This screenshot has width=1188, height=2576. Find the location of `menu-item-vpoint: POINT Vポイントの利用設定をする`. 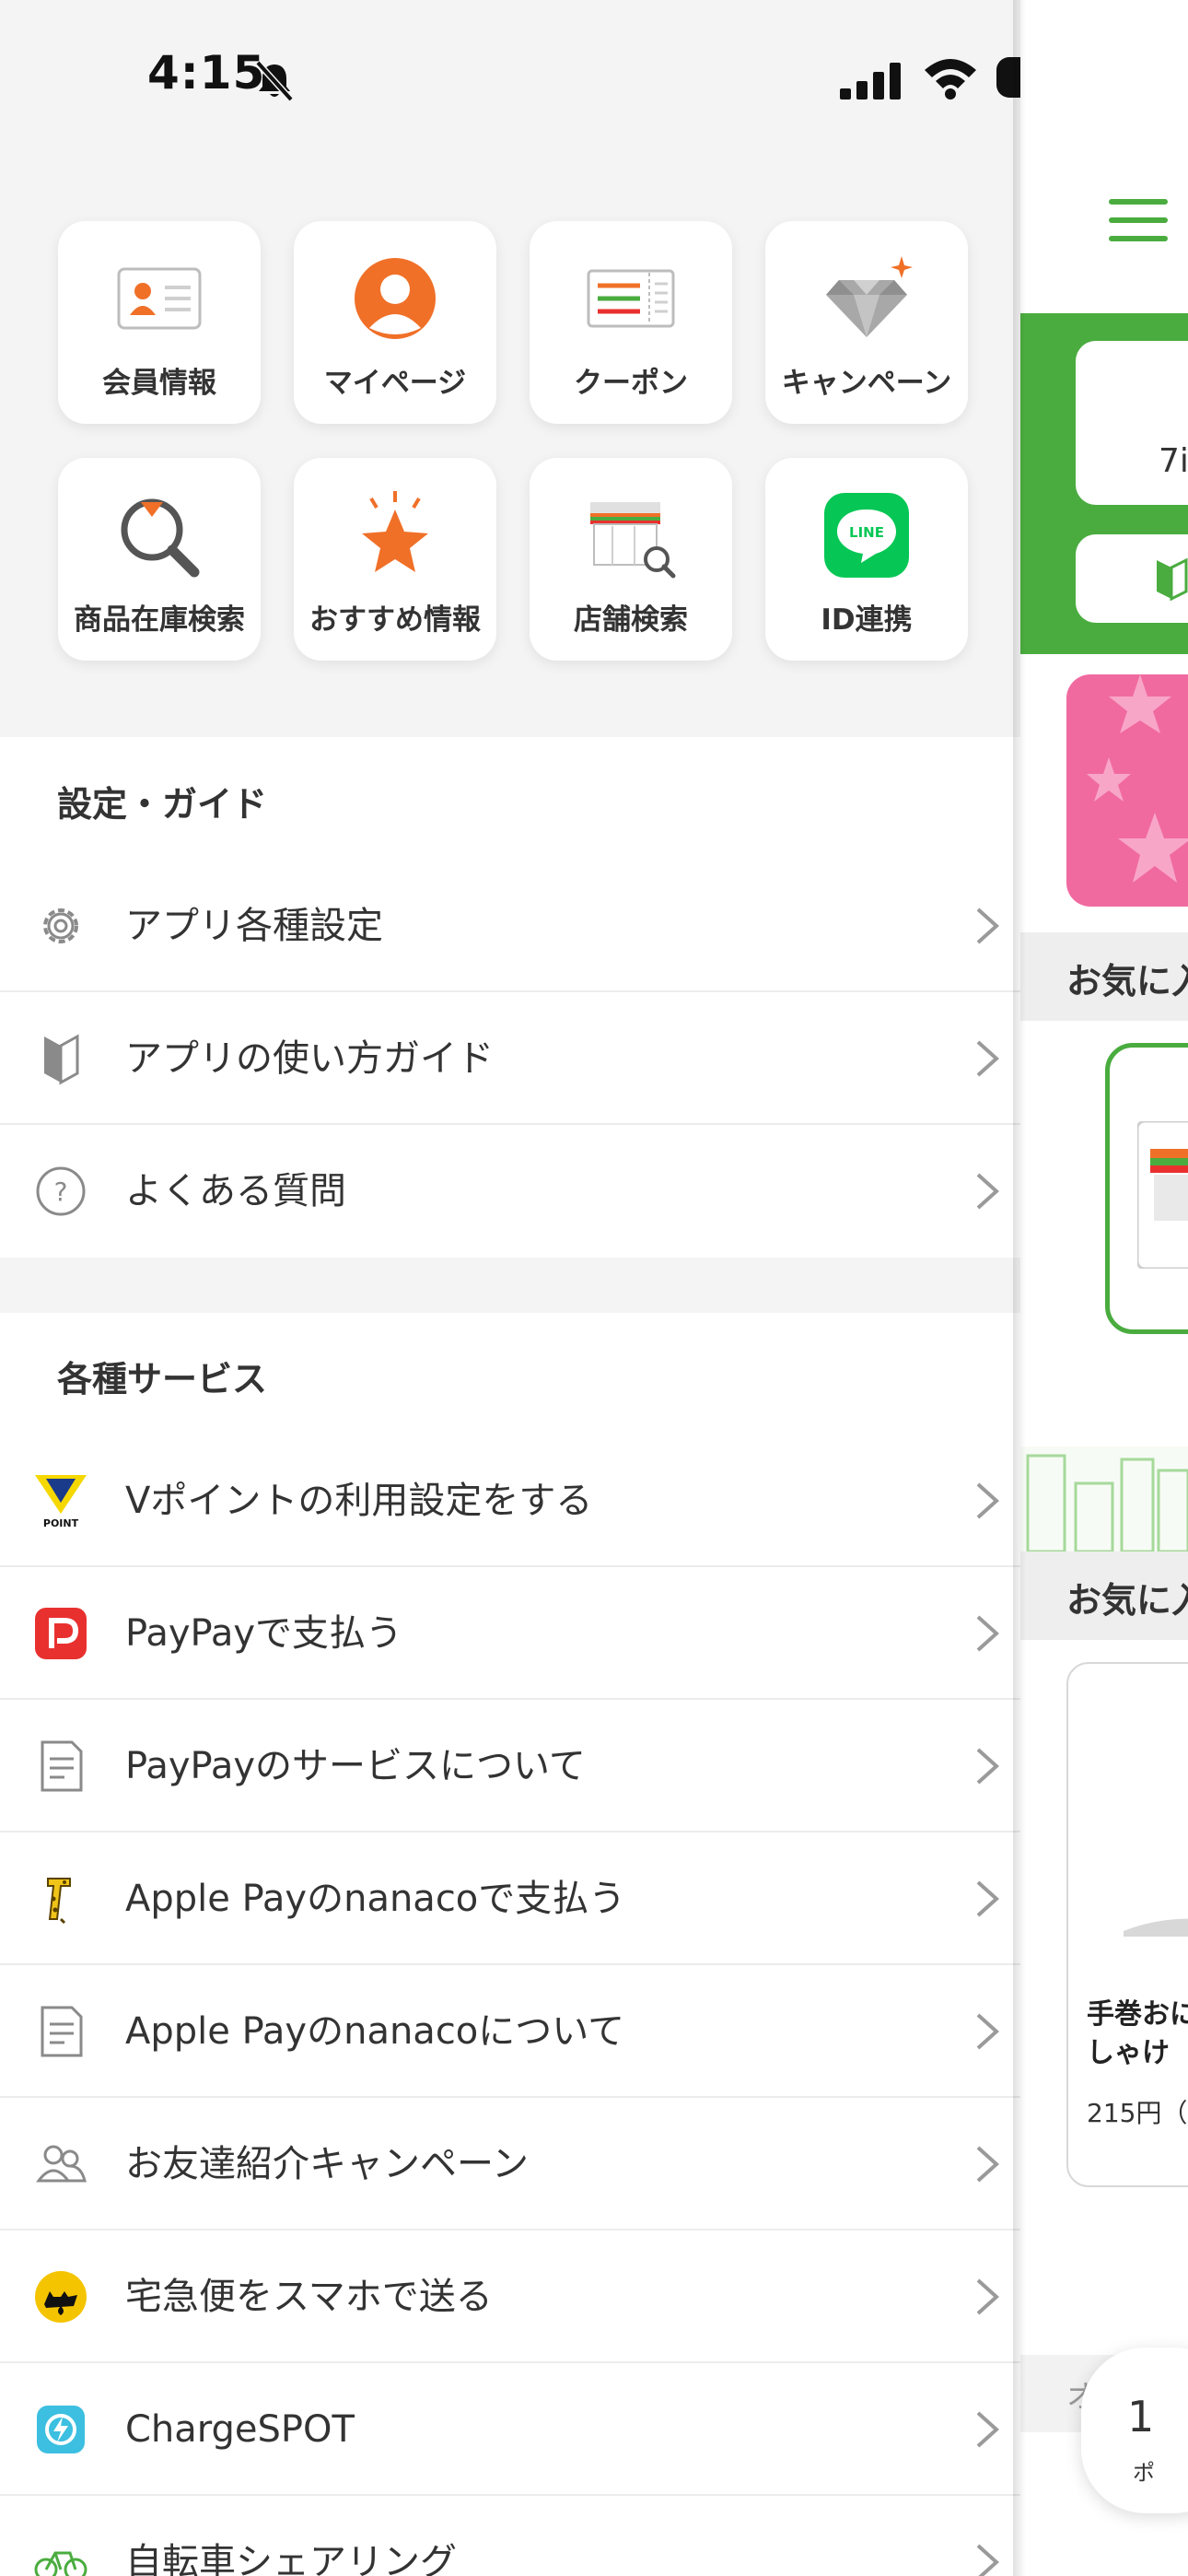

menu-item-vpoint: POINT Vポイントの利用設定をする is located at coordinates (510, 1500).